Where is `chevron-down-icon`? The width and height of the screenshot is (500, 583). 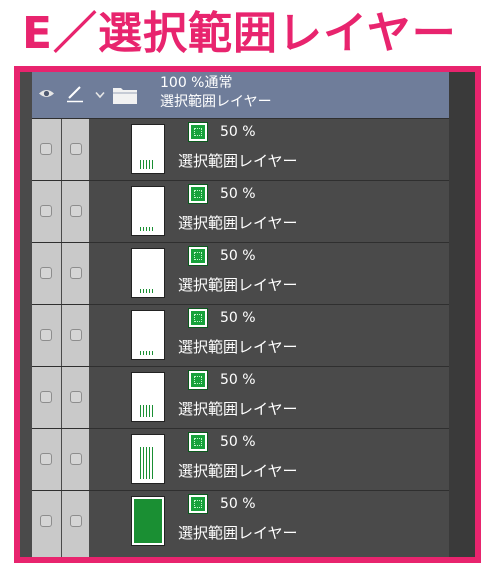
chevron-down-icon is located at coordinates (100, 95).